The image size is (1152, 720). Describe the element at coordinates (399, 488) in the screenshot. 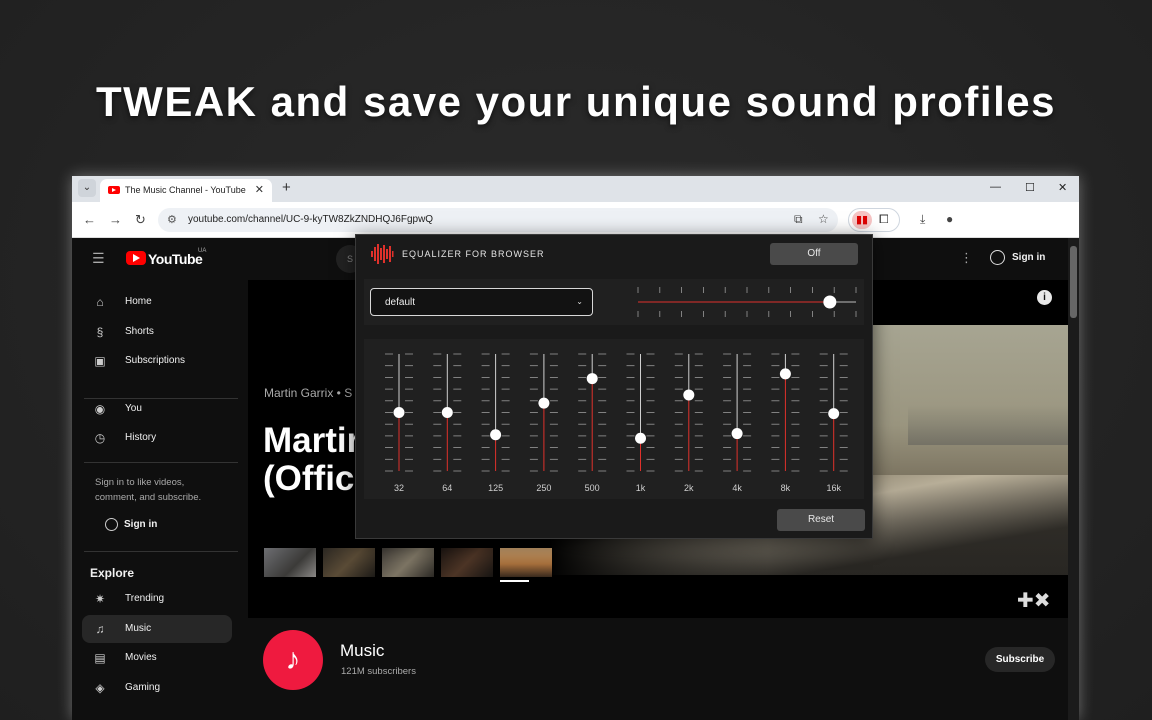

I see `band-frequency-label: 32` at that location.